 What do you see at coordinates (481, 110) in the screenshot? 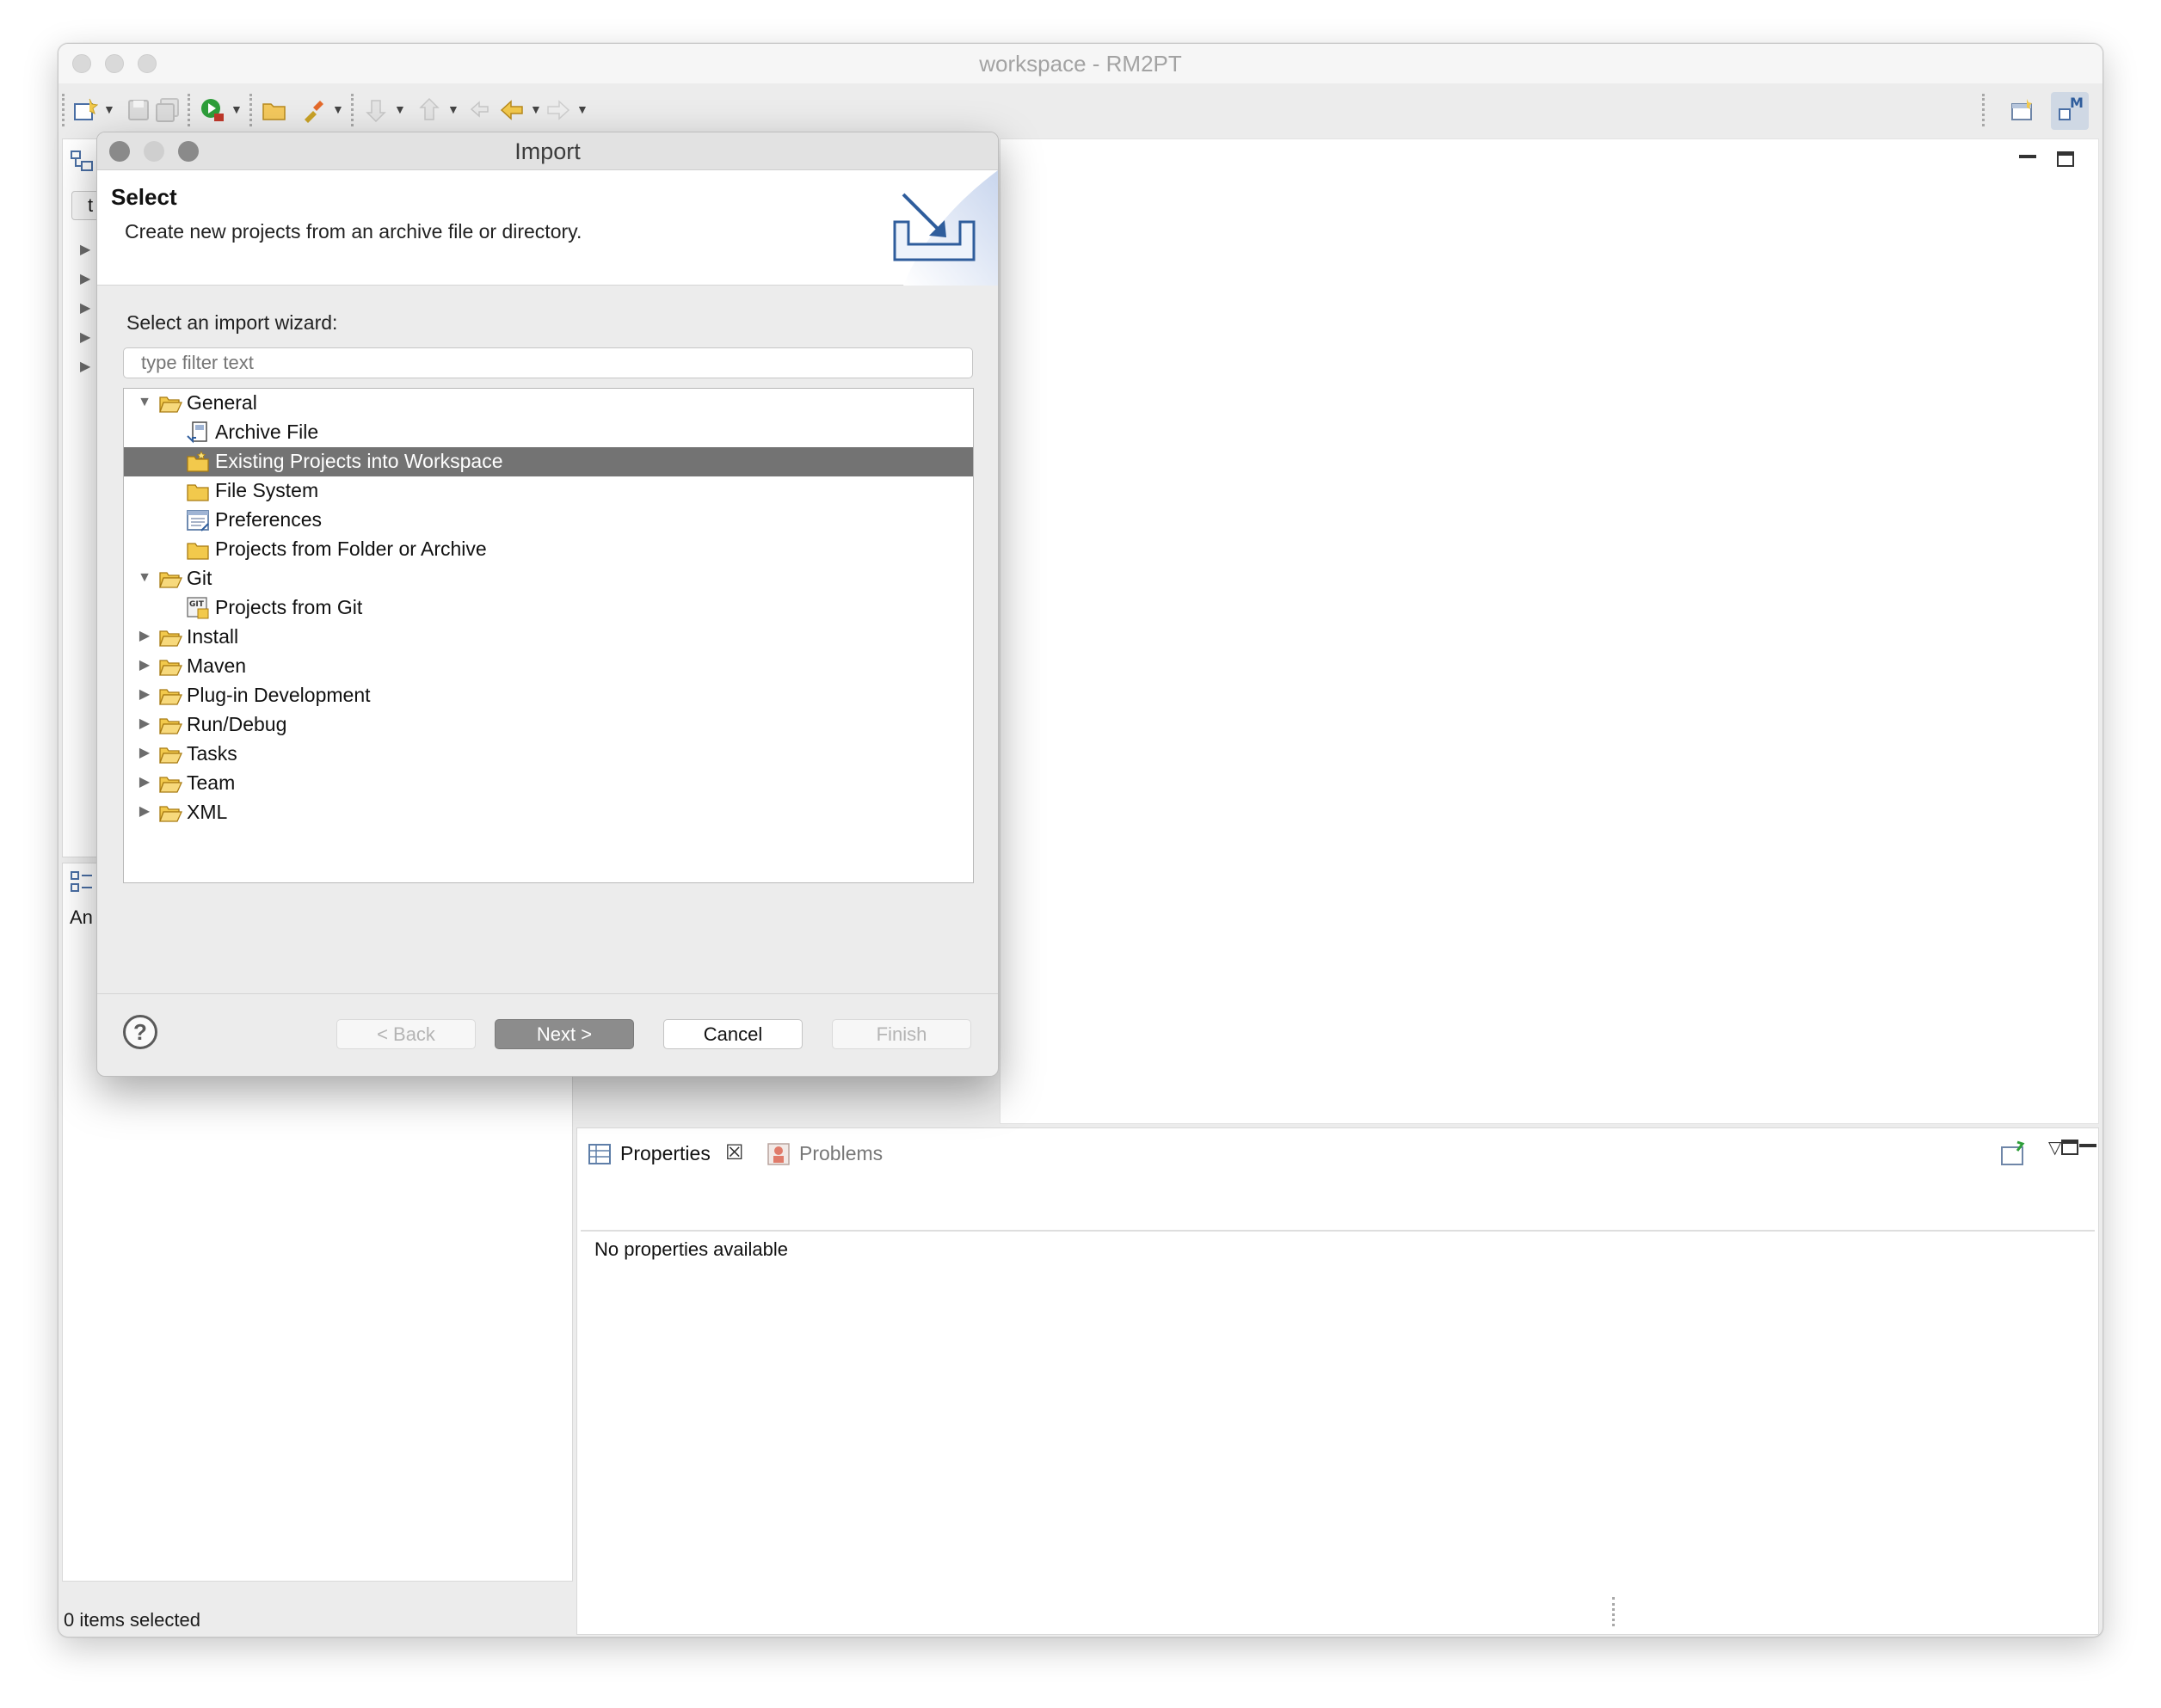
I see `last-edit-location-icon` at bounding box center [481, 110].